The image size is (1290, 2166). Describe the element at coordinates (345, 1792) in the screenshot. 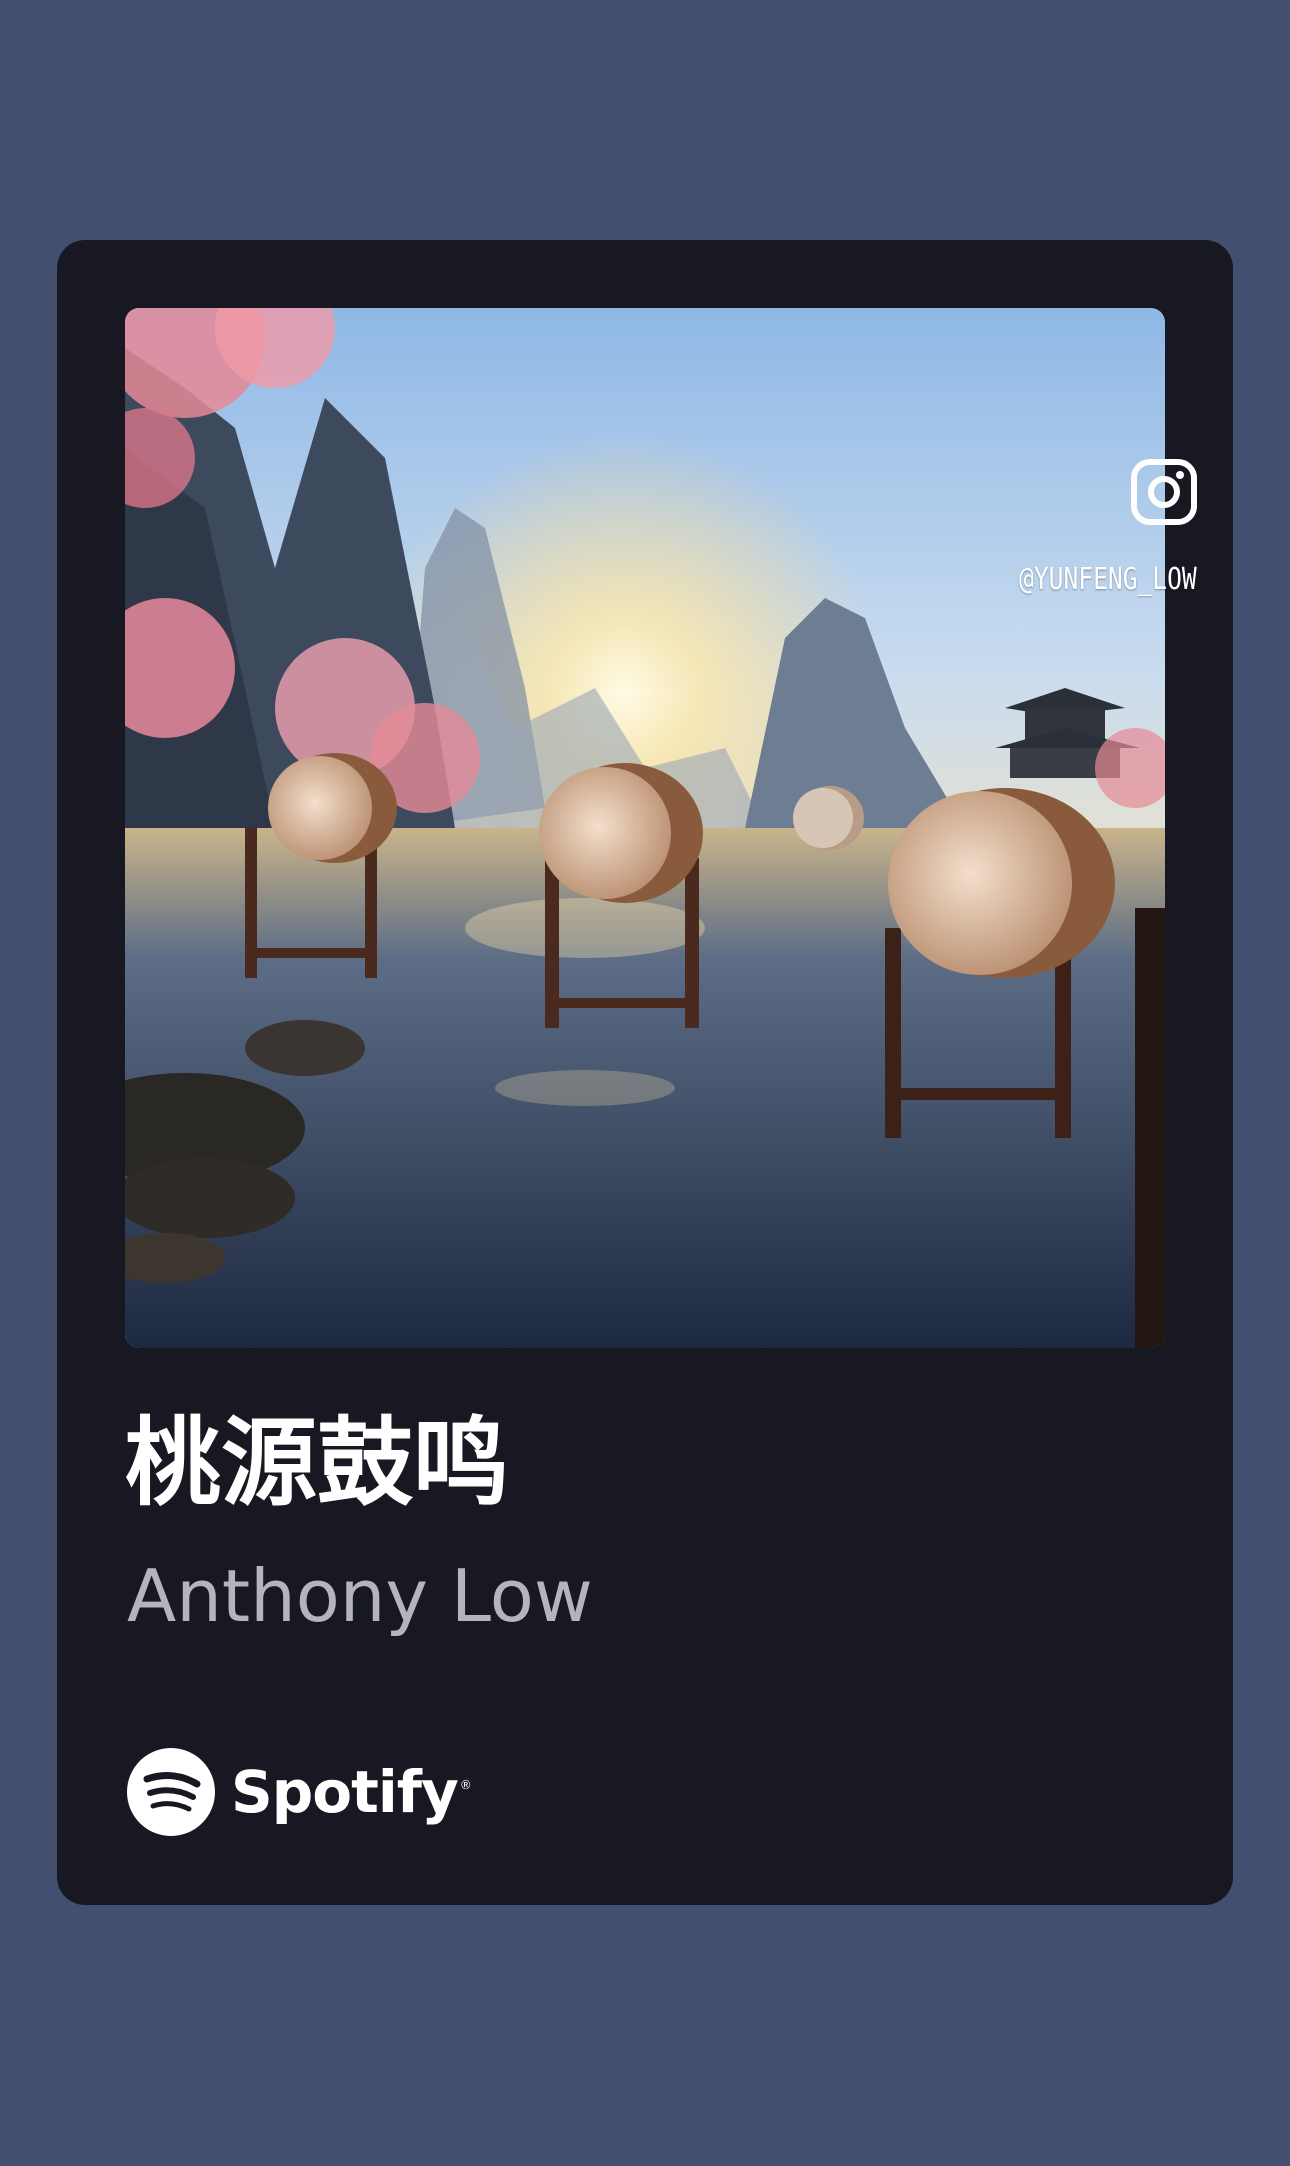

I see `spotify-wordmark: Spotify` at that location.